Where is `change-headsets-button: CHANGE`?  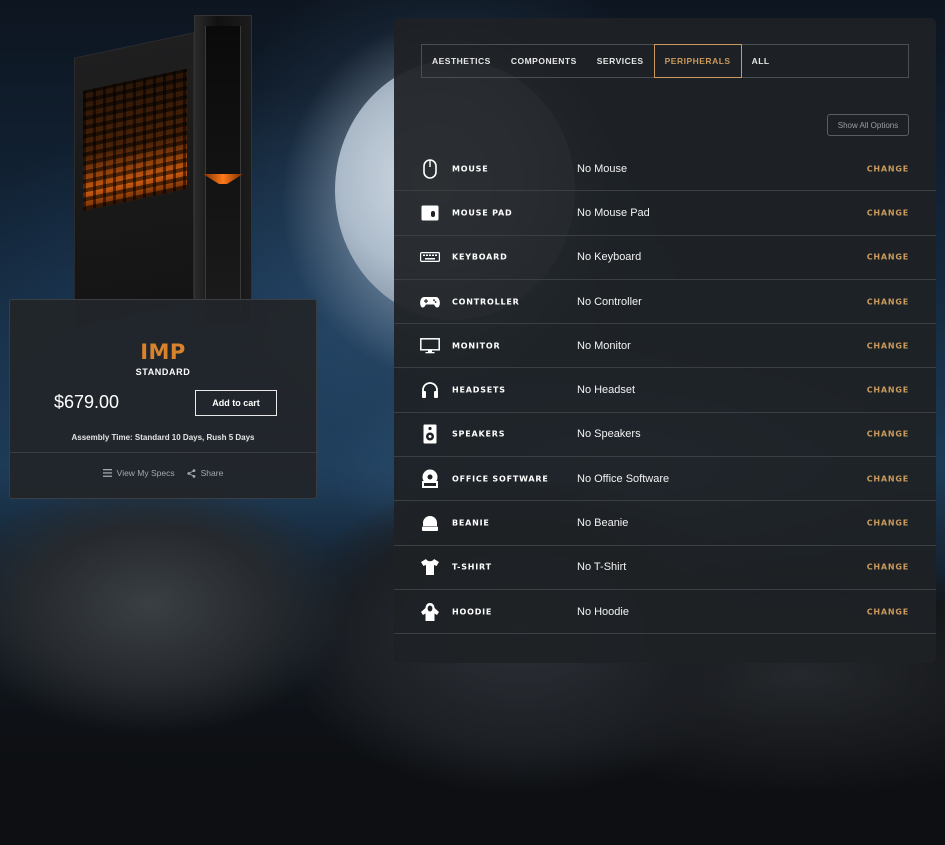
change-headsets-button: CHANGE is located at coordinates (888, 390).